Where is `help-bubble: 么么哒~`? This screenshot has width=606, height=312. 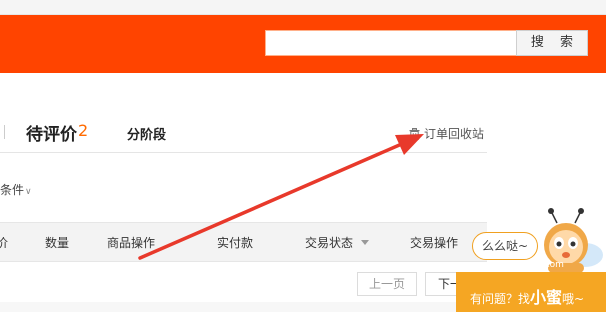
help-bubble: 么么哒~ is located at coordinates (505, 246).